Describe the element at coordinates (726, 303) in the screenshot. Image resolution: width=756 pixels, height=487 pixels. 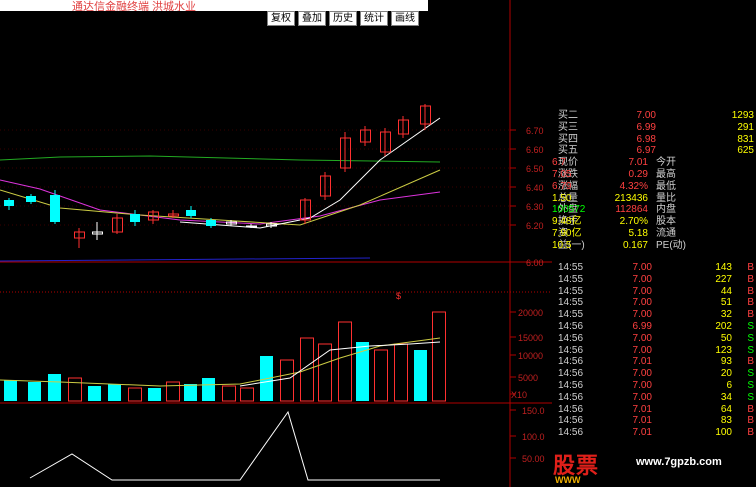
I see `trade-volume: 51` at that location.